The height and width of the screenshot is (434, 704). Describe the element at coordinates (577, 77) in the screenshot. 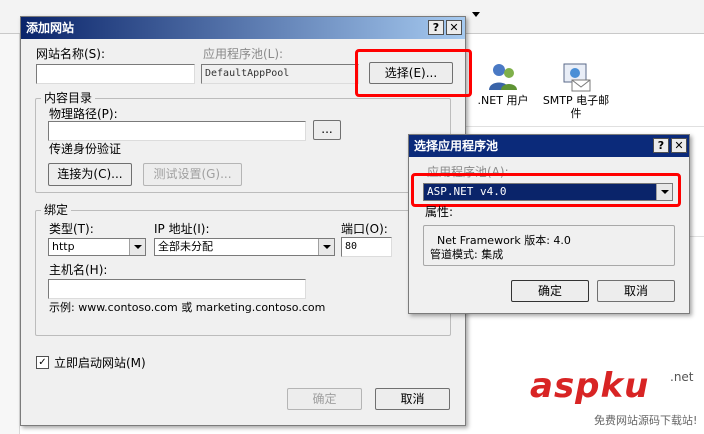

I see `email-icon` at that location.